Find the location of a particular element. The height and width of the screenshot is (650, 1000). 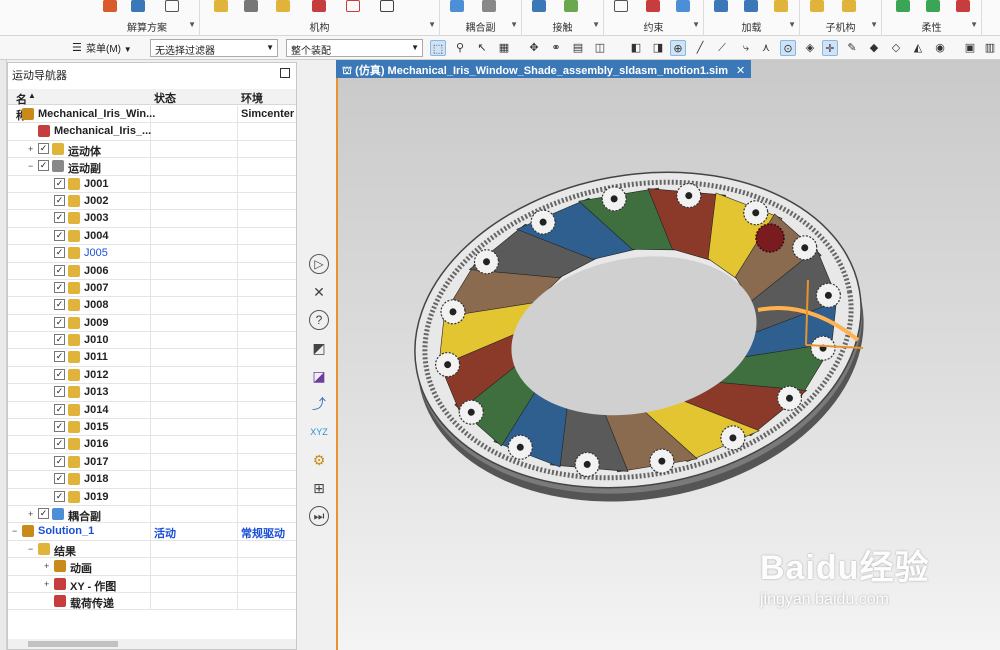

cube-icon: ◨ is located at coordinates (658, 48).